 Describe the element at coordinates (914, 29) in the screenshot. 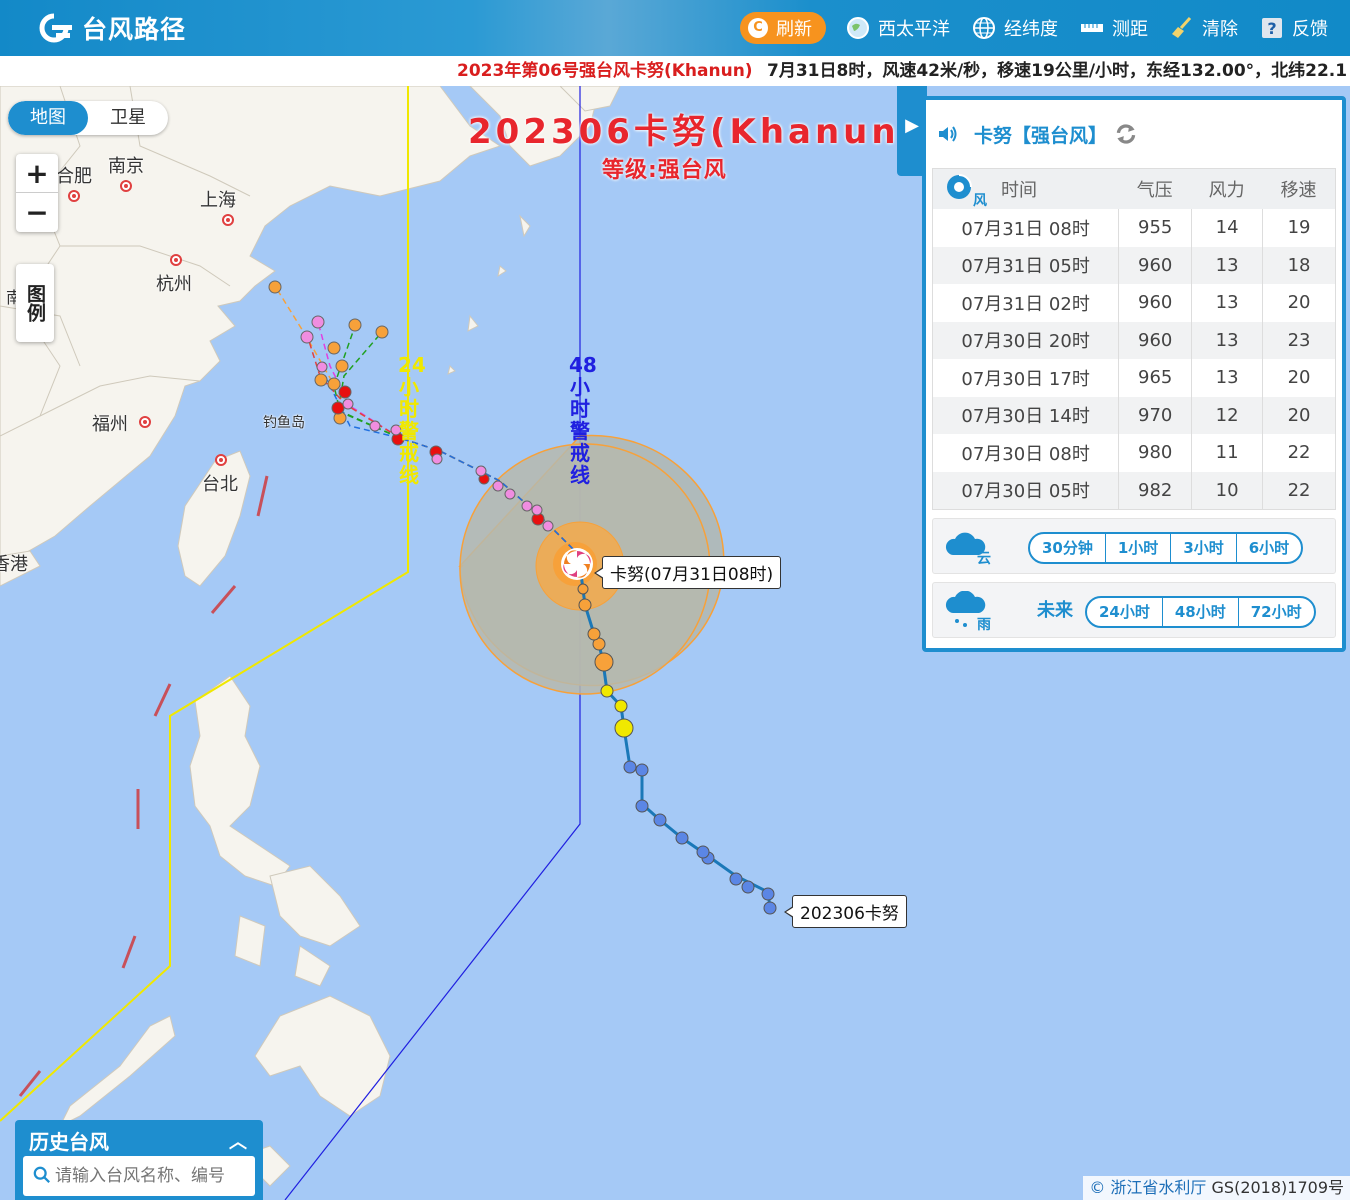

I see `west-pacific-label: 西太平洋` at that location.